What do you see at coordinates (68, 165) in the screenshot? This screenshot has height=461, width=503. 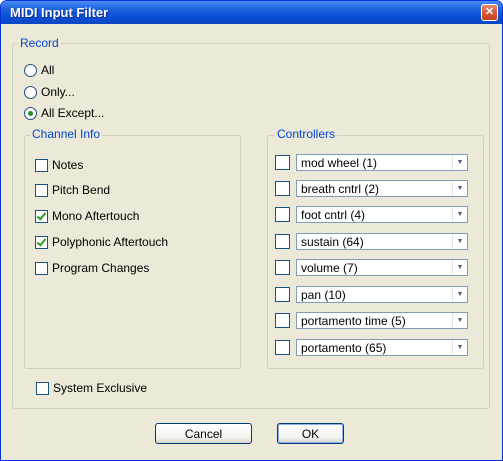 I see `checkbox-notes-label: Notes` at bounding box center [68, 165].